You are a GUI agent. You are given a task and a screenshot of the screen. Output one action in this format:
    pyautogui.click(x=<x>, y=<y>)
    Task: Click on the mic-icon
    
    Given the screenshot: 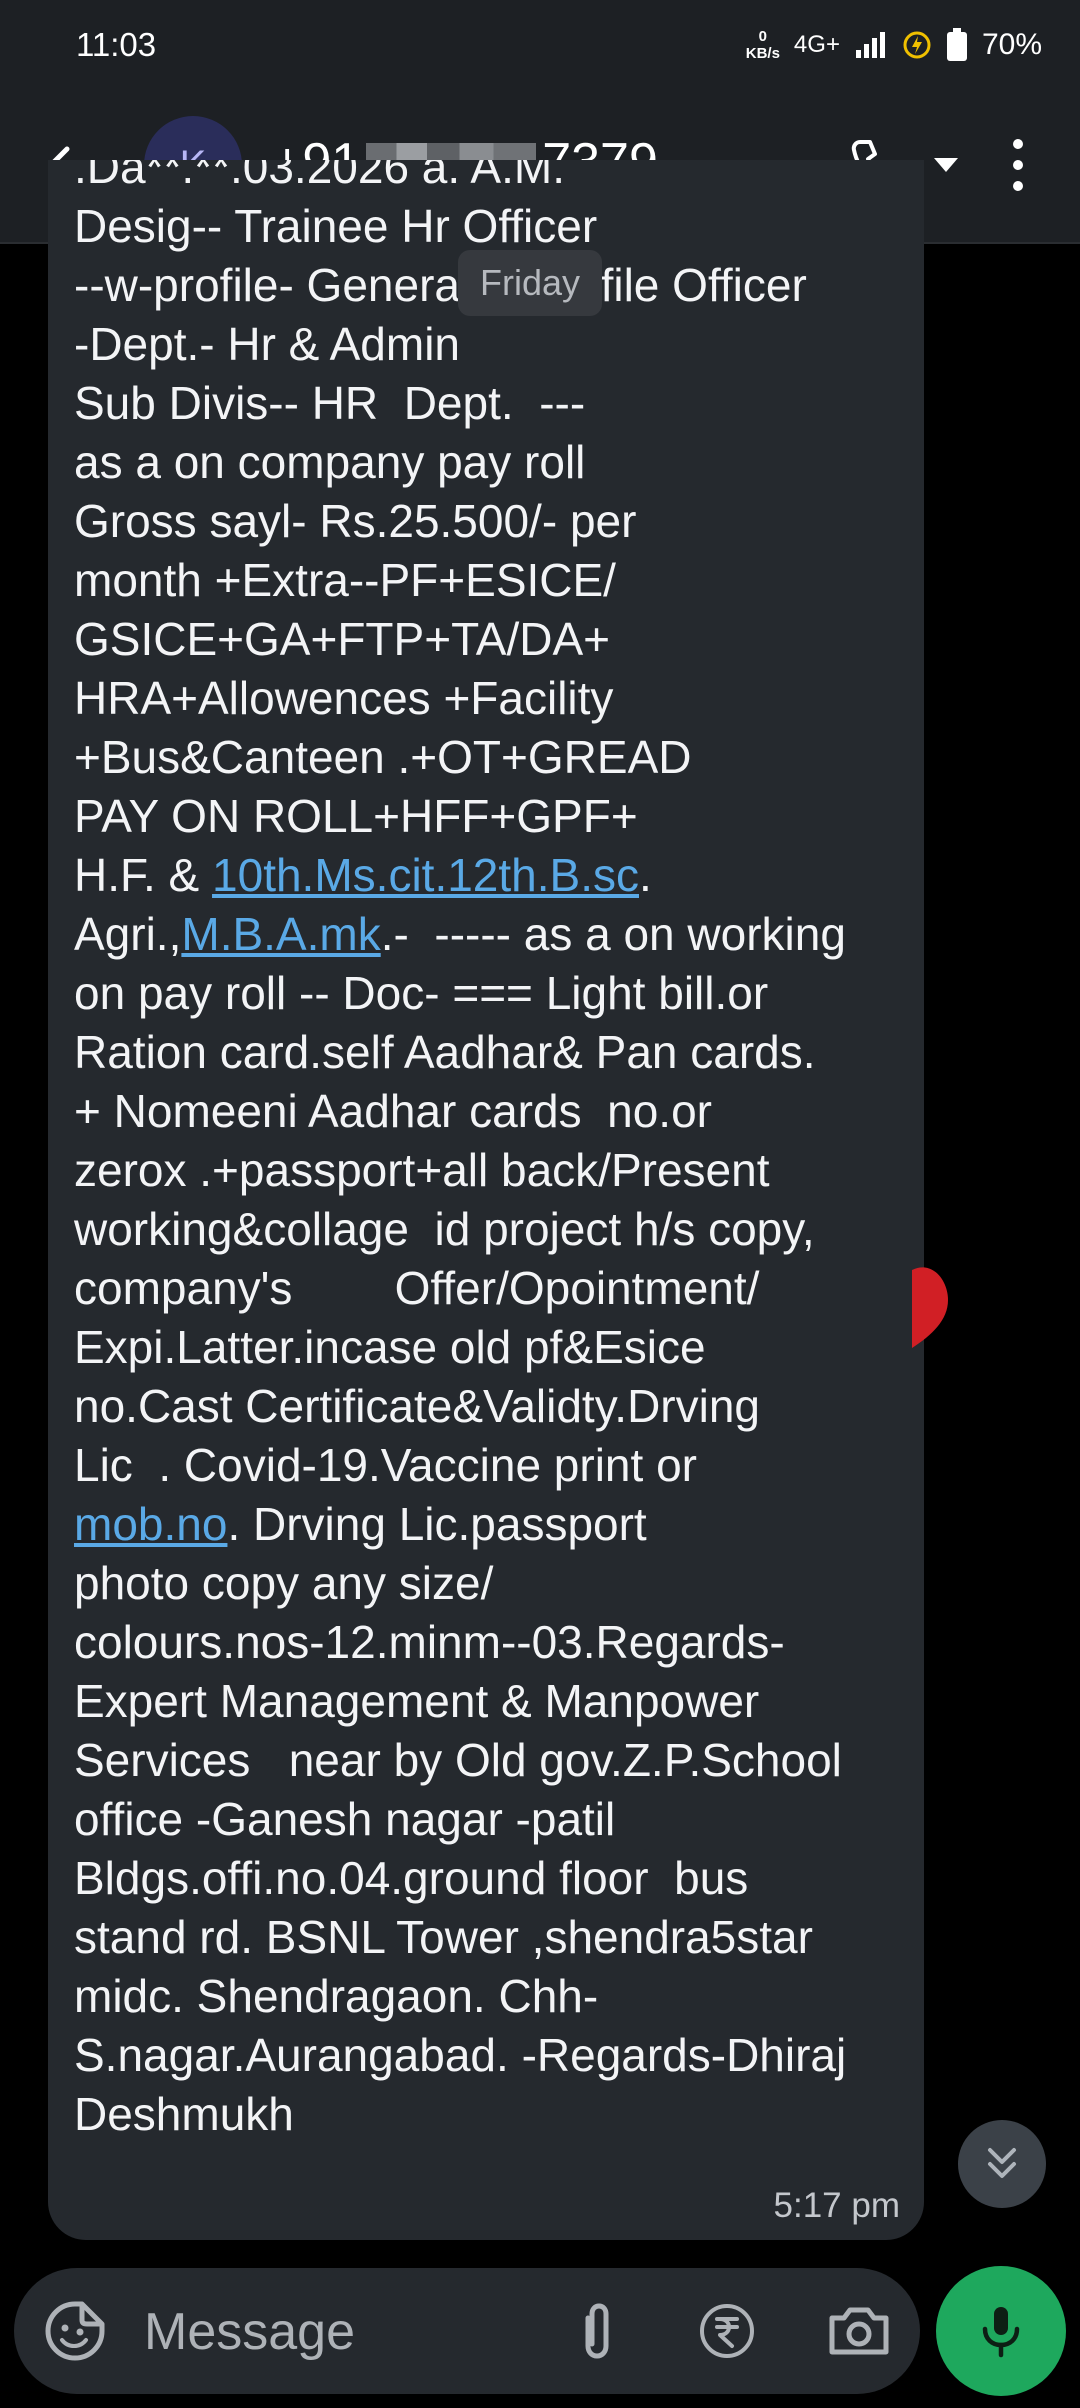 What is the action you would take?
    pyautogui.click(x=1001, y=2332)
    